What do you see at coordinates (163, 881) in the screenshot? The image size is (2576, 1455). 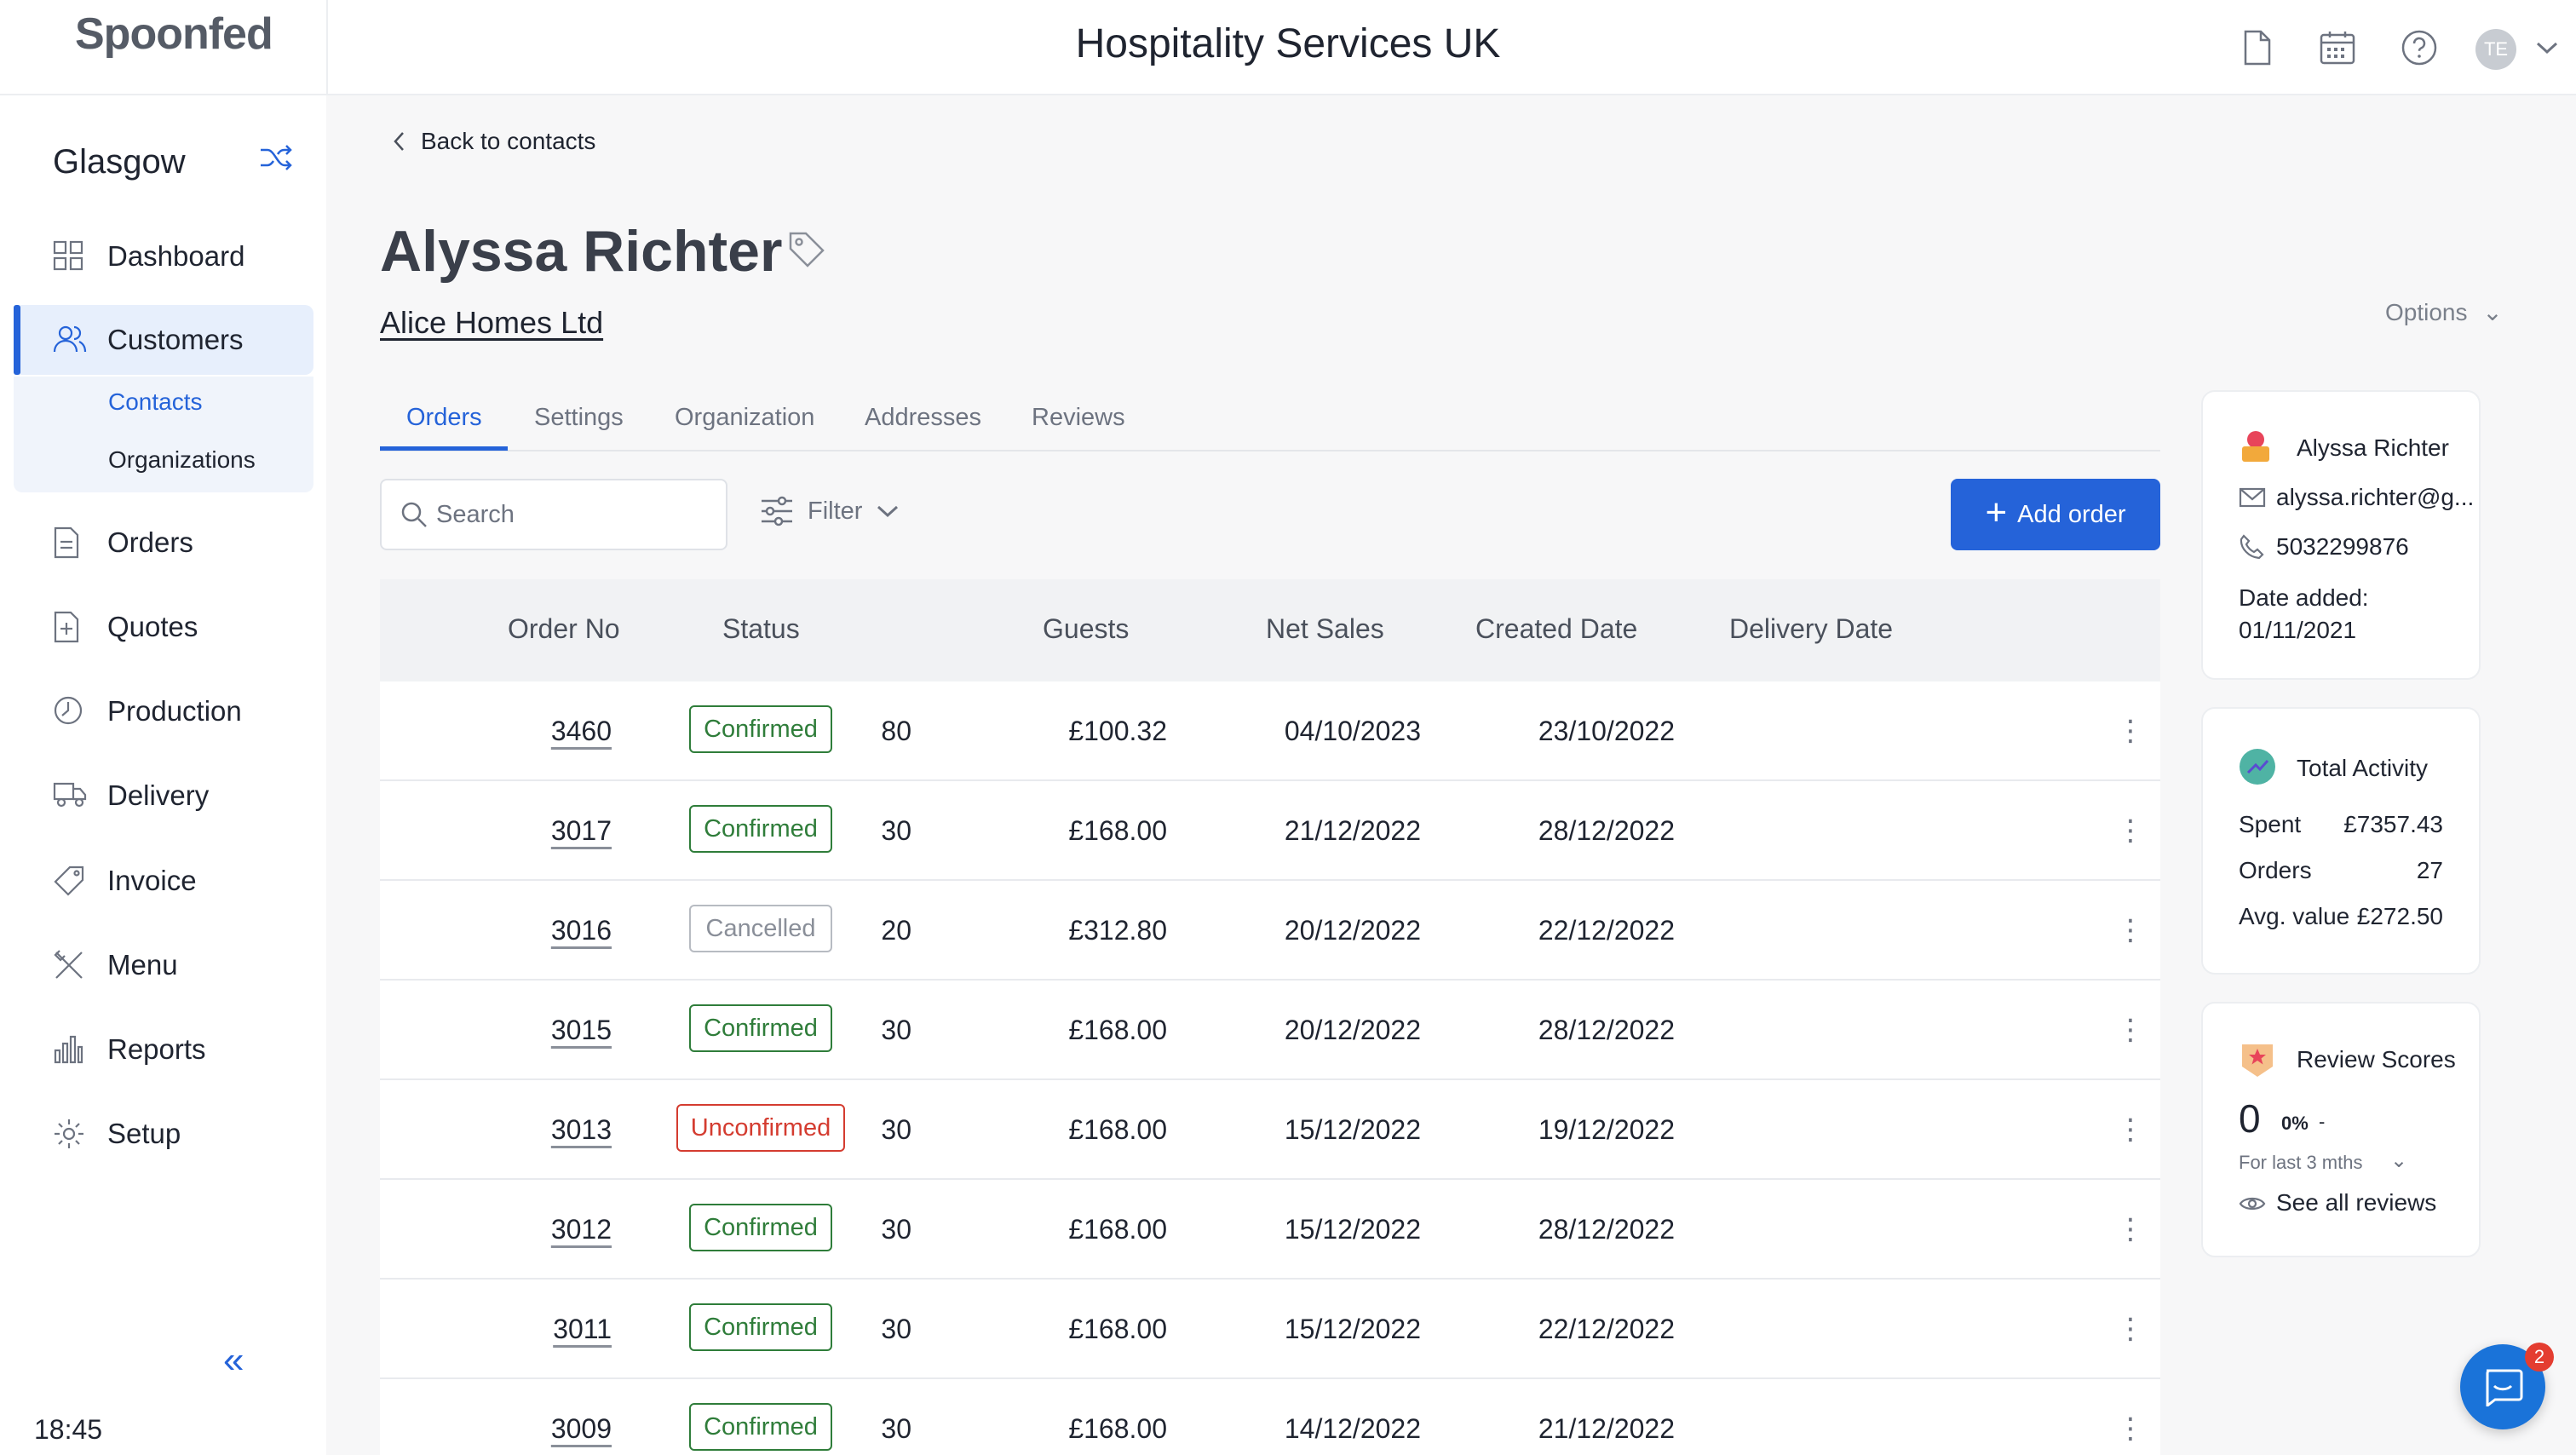 I see `sidebar-item-invoice: Invoice` at bounding box center [163, 881].